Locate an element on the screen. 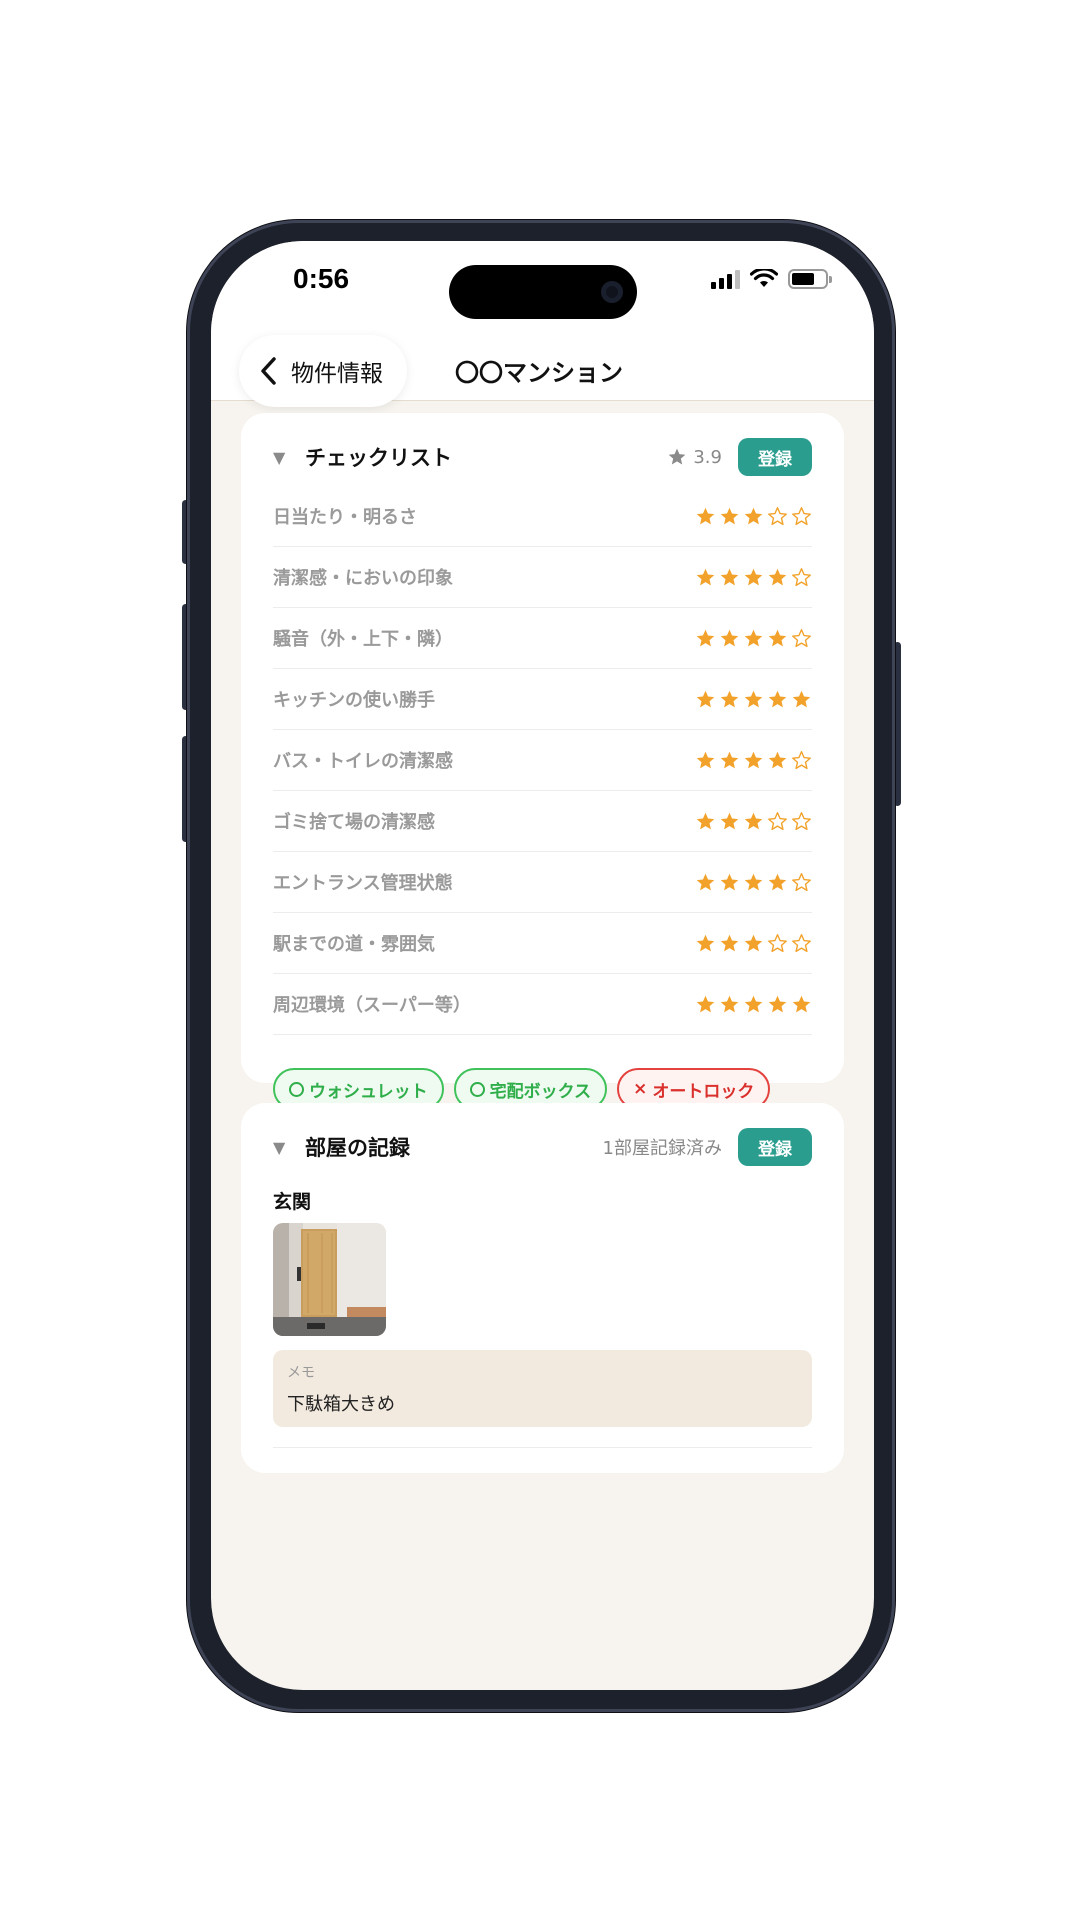 The image size is (1080, 1920). room-records-card: ▼ 部屋の記録 1部屋記録済み 登録 玄関 メモ 下駄箱大きめ is located at coordinates (542, 1288).